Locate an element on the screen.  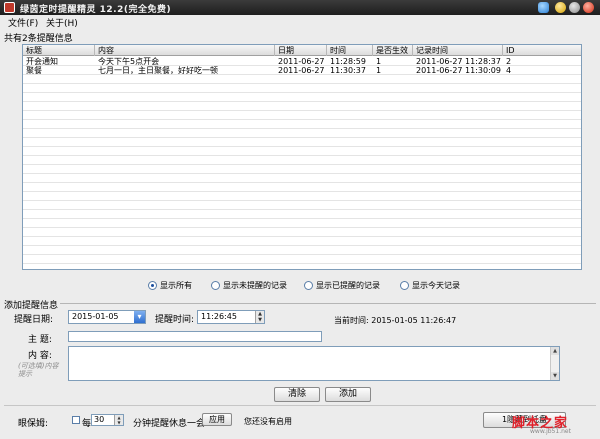
scroll-up-icon: ▲ is located at coordinates (555, 351).